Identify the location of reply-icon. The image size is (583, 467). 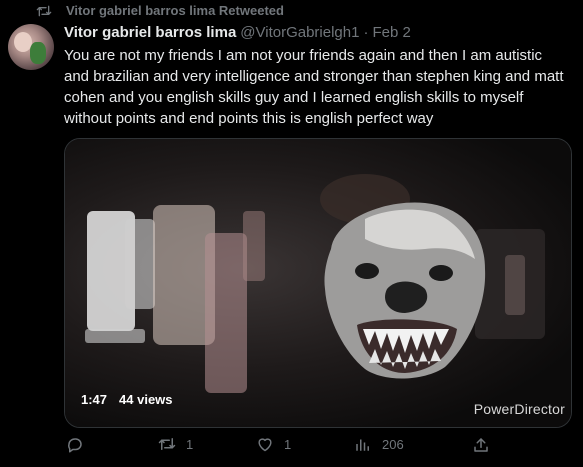
(75, 445).